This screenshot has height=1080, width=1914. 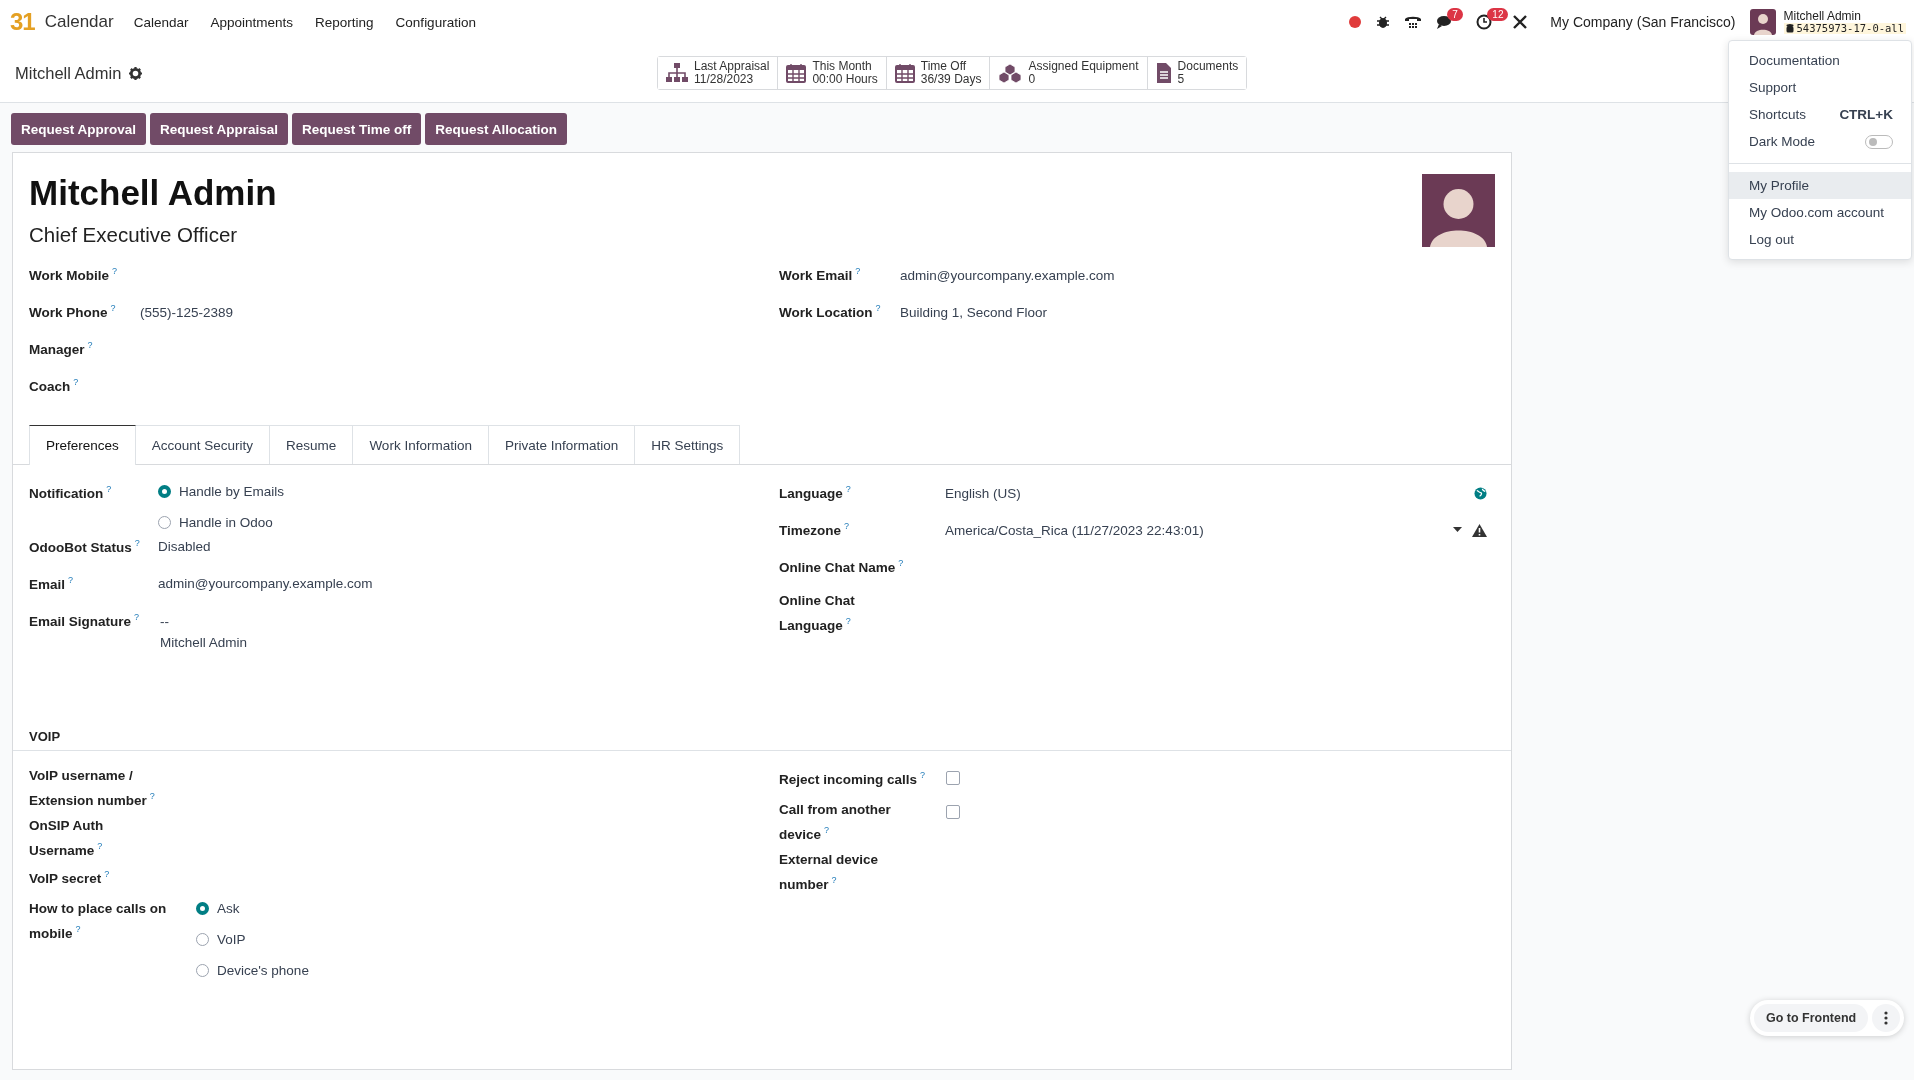 I want to click on field-label: Work Mobile $^{?}$, so click(x=74, y=275).